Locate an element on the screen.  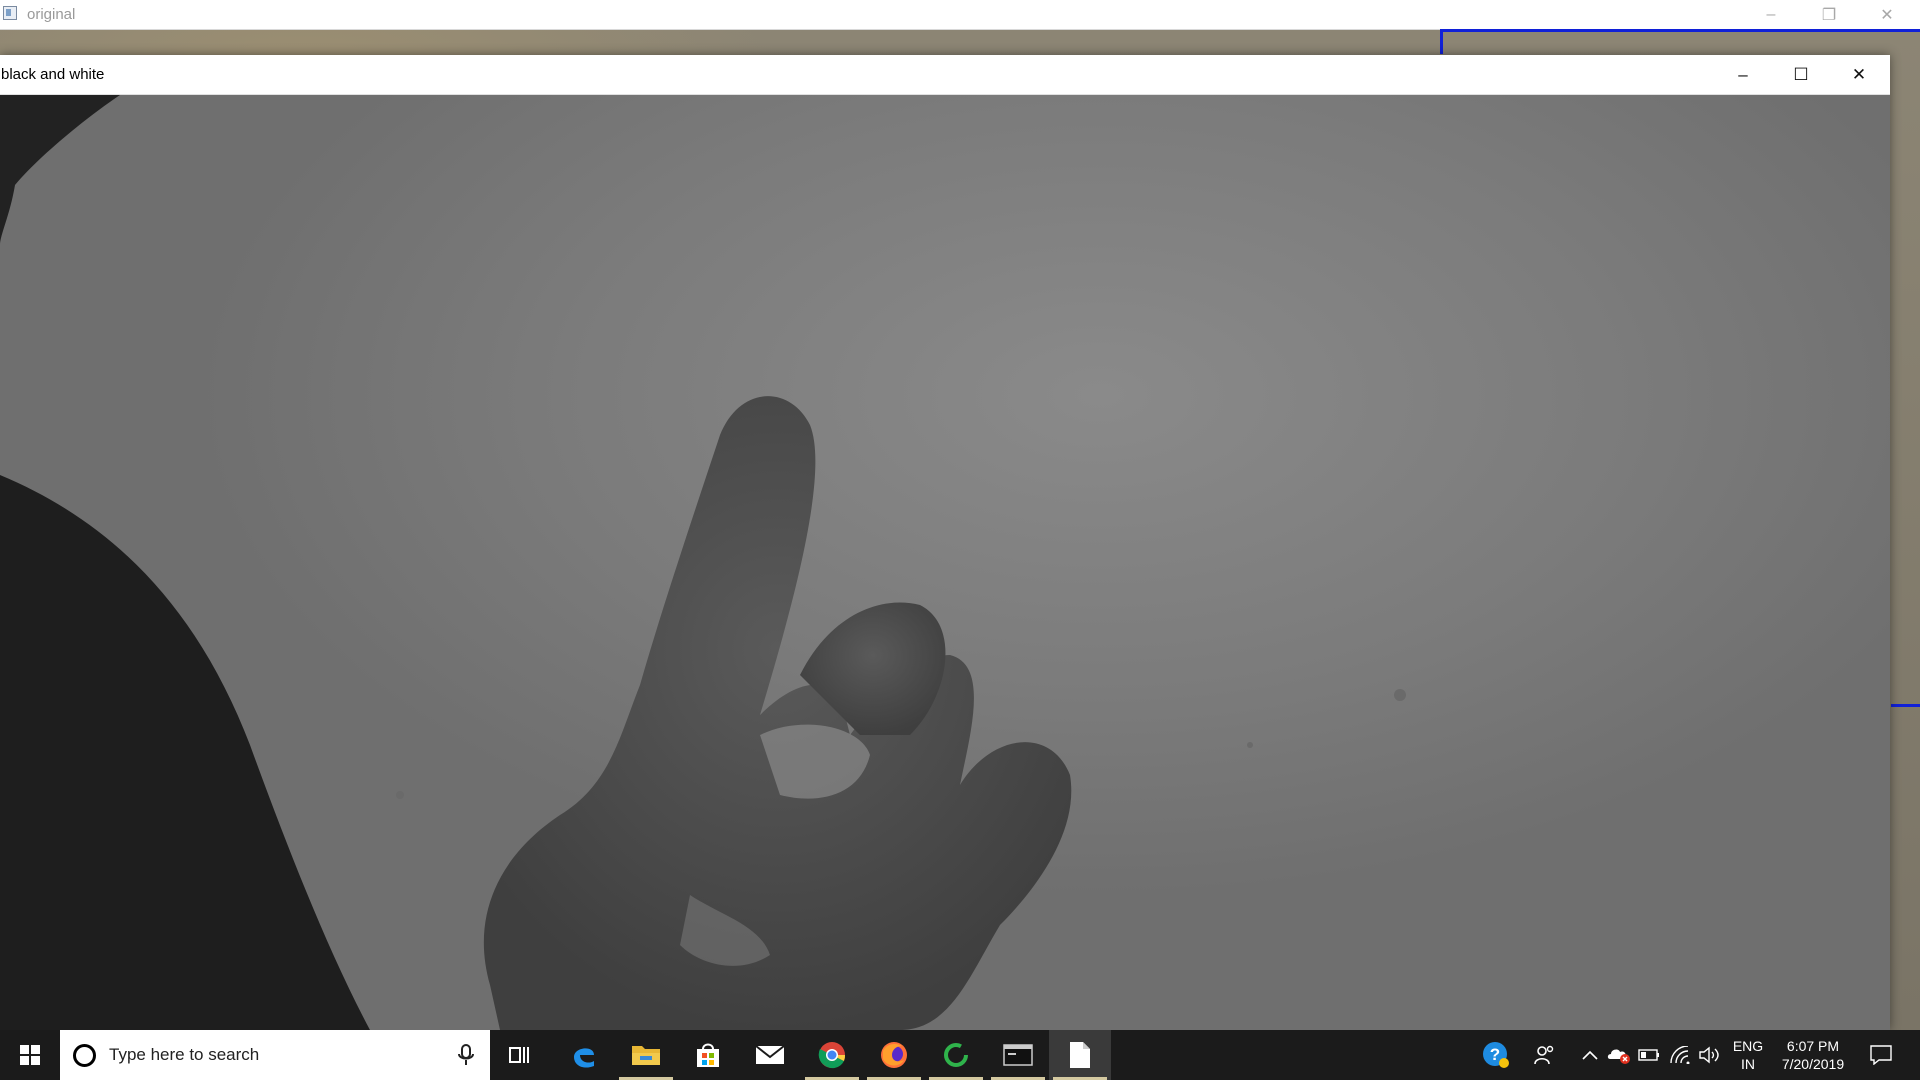
original-titlebar: original – ❐ ✕ is located at coordinates (960, 15).